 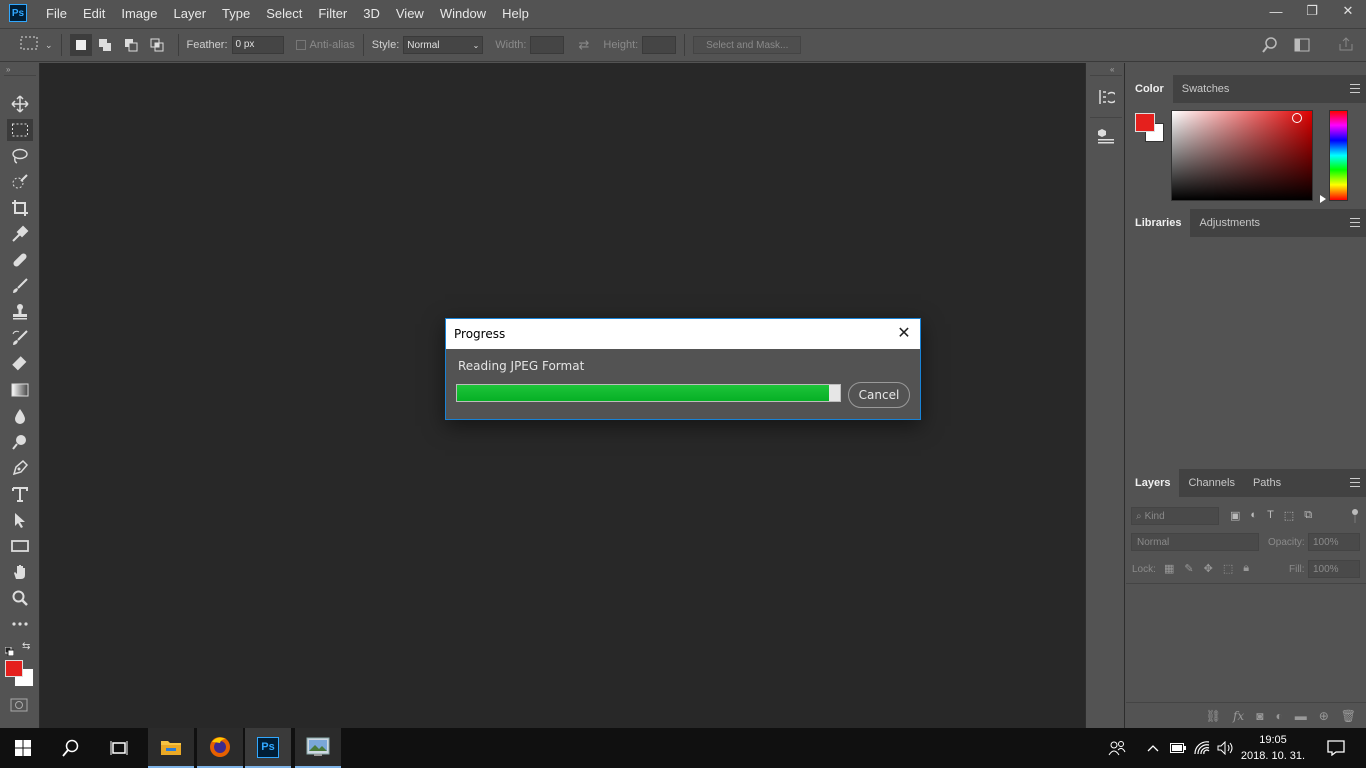 What do you see at coordinates (1188, 568) in the screenshot?
I see `lock-image-icon: ✎` at bounding box center [1188, 568].